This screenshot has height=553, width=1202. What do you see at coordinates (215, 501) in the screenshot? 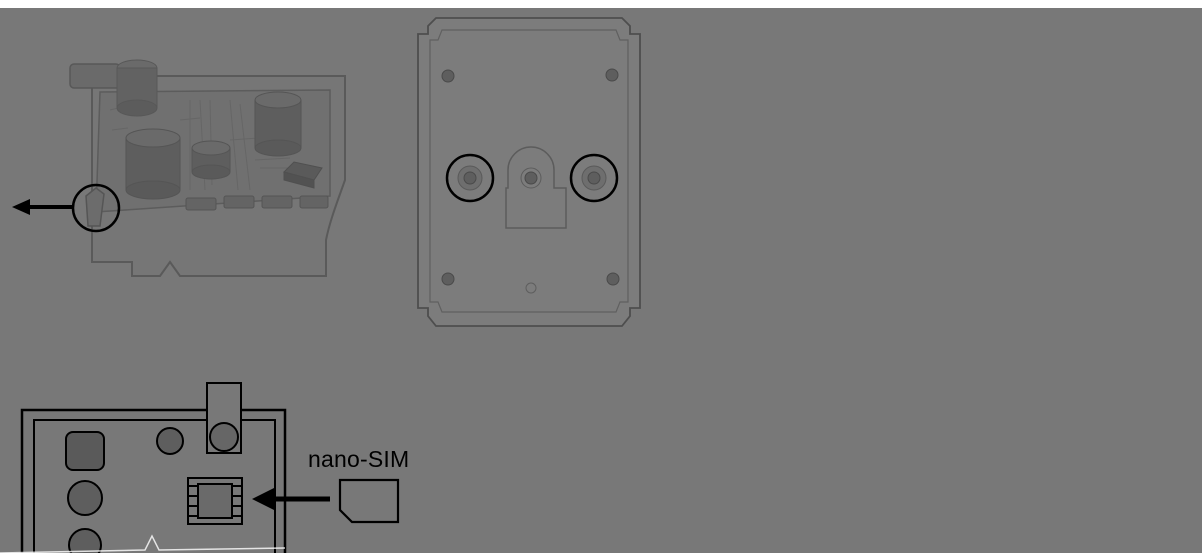
I see `sim-holder-icon` at bounding box center [215, 501].